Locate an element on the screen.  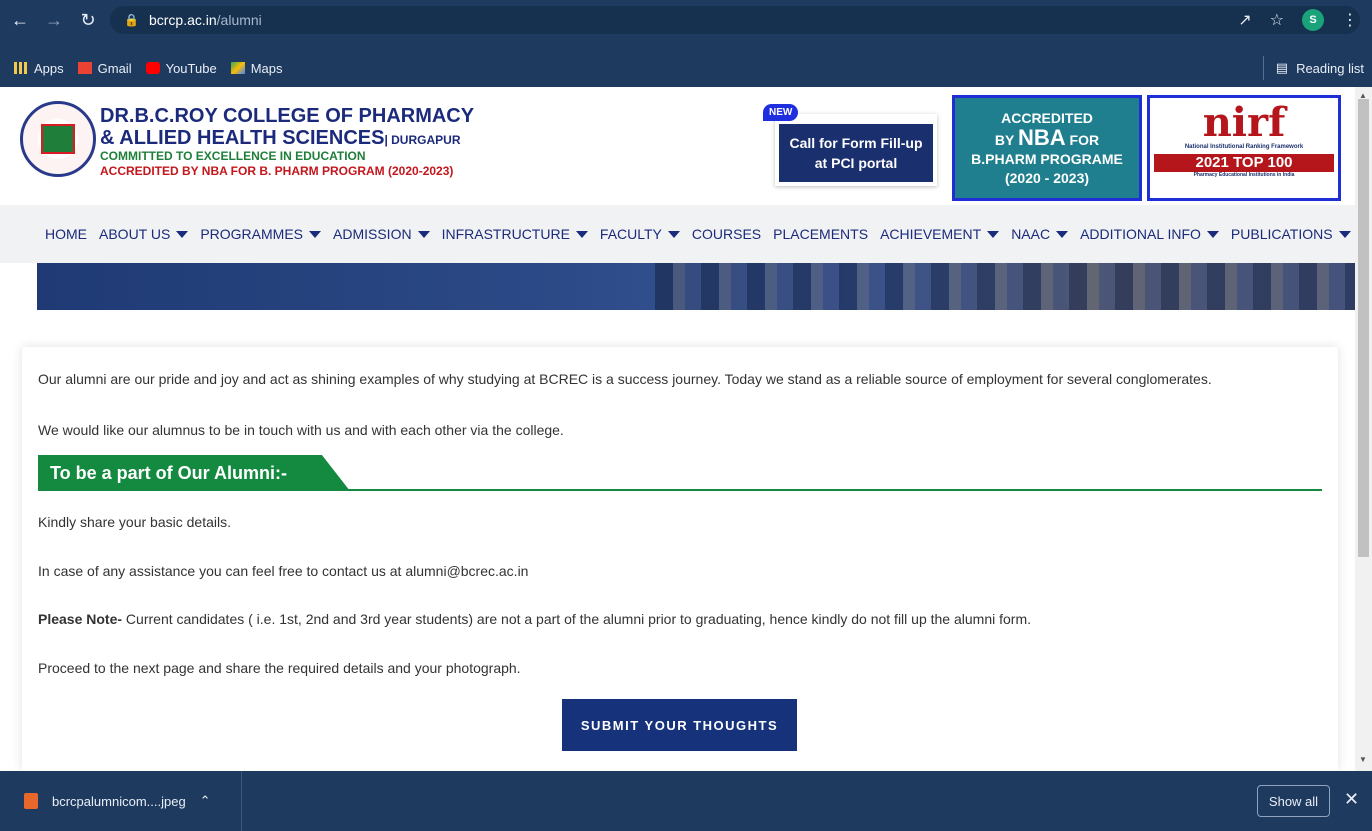
nav-admission: ADMISSION is located at coordinates (381, 234).